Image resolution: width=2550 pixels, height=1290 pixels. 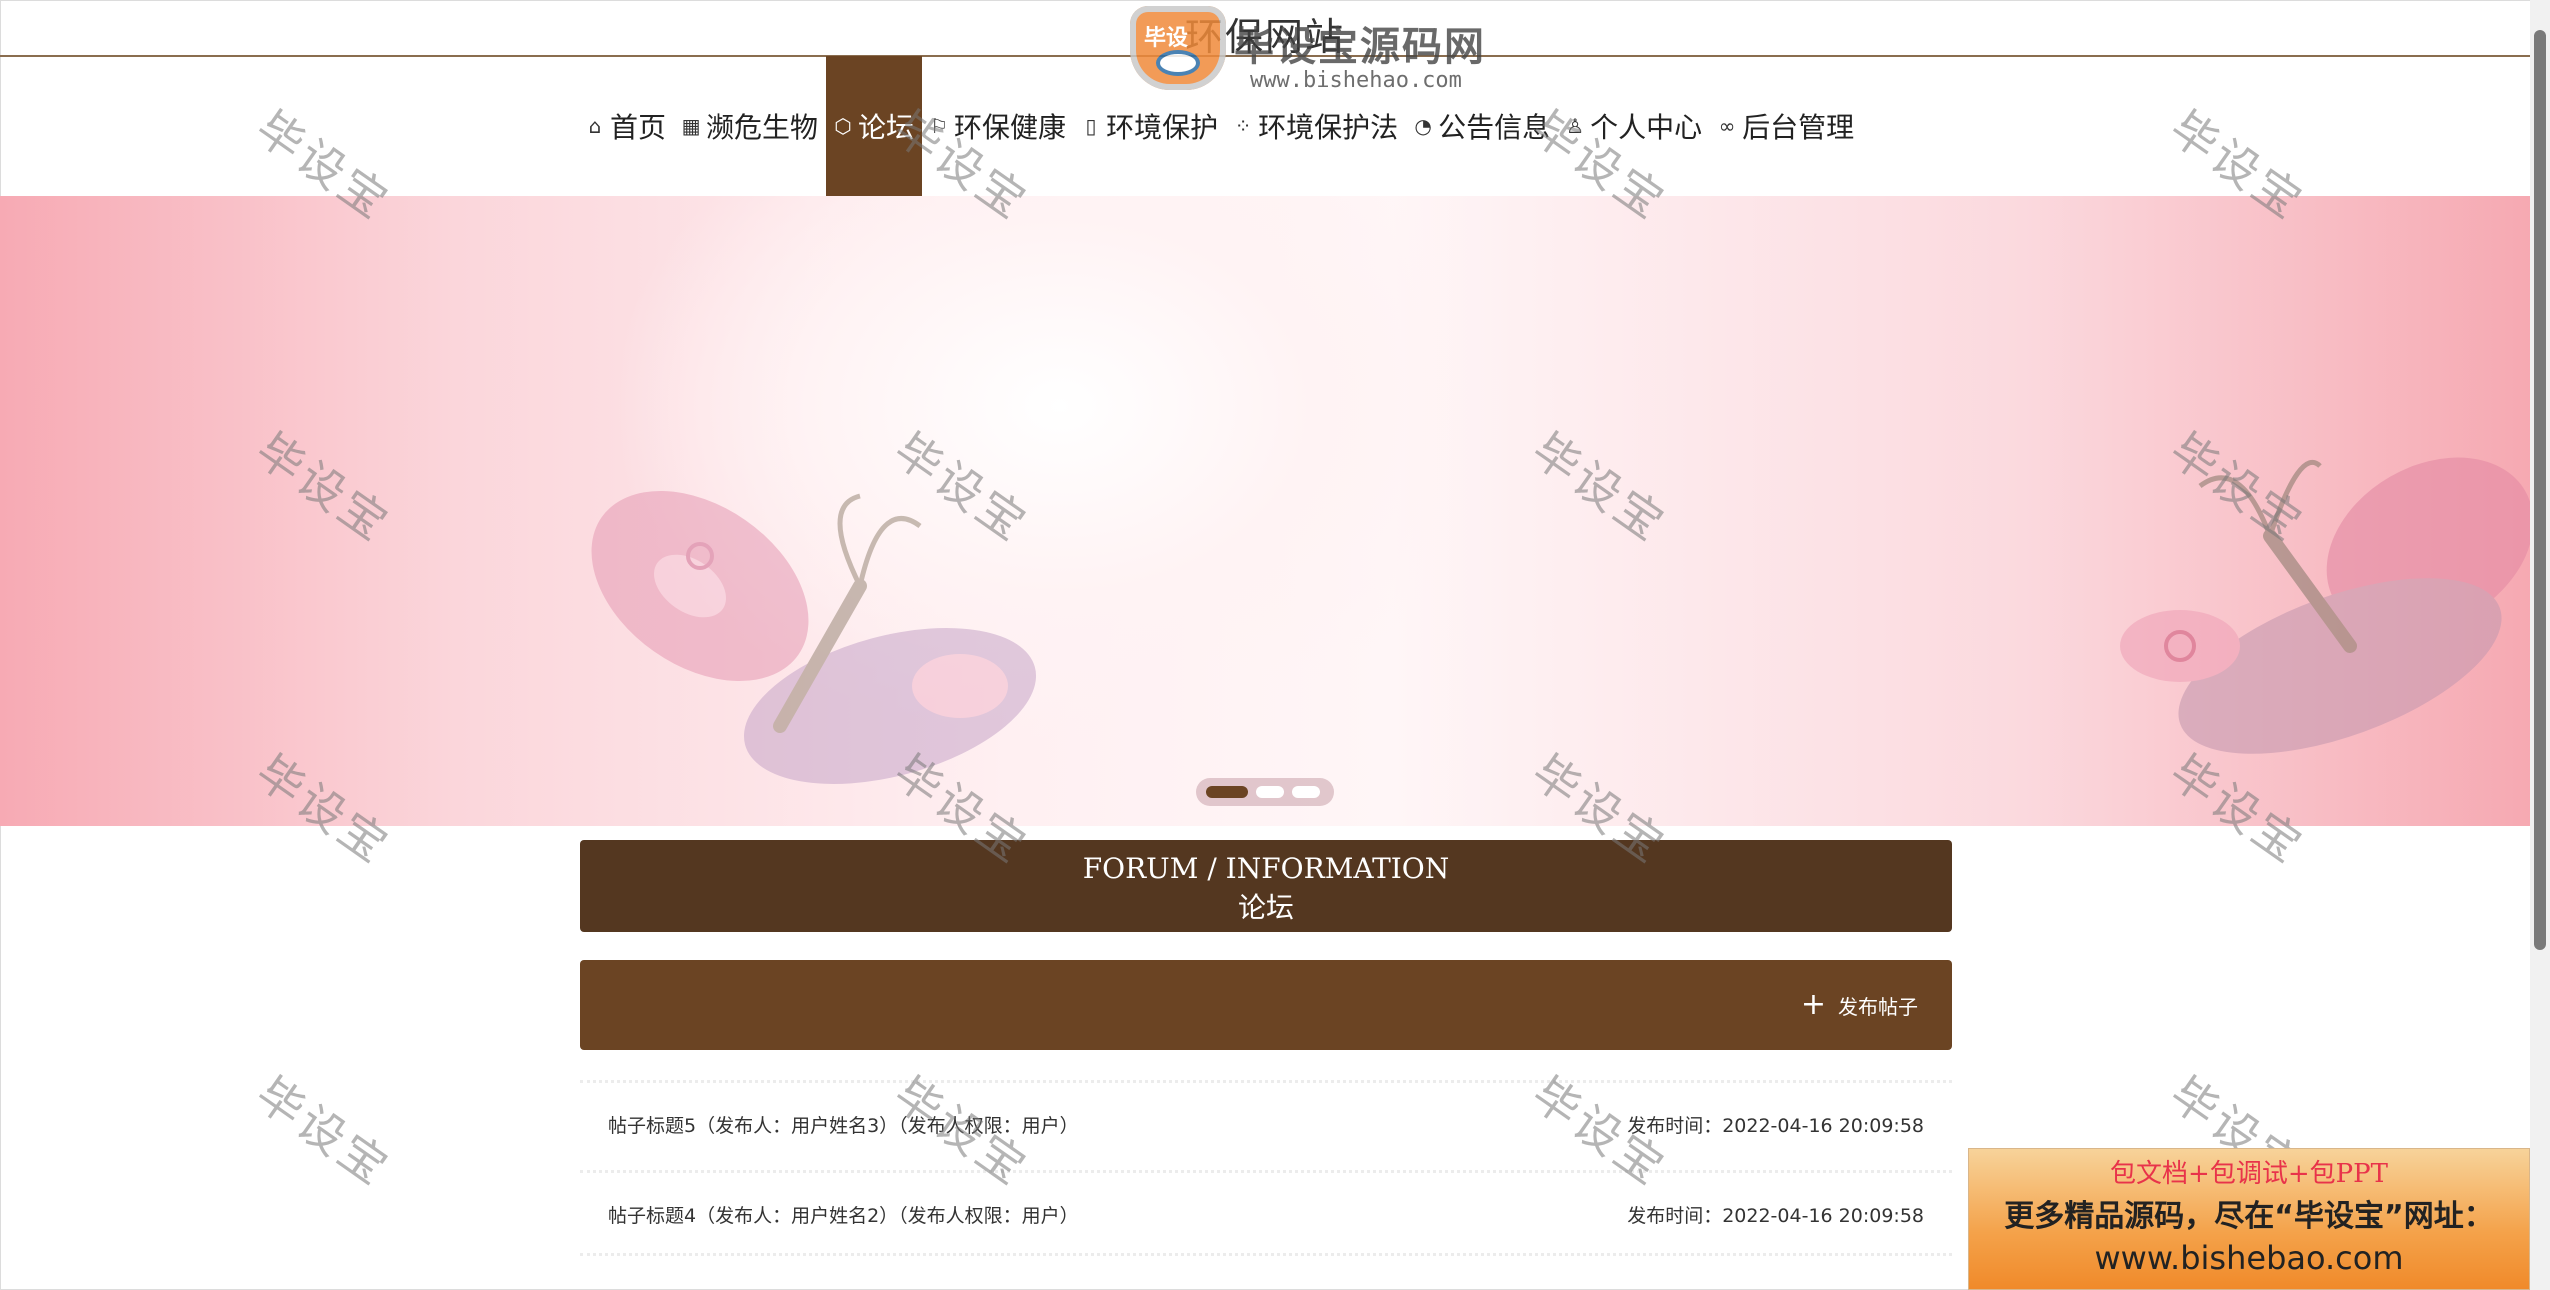 I want to click on butterfly-right-image, so click(x=2325, y=605).